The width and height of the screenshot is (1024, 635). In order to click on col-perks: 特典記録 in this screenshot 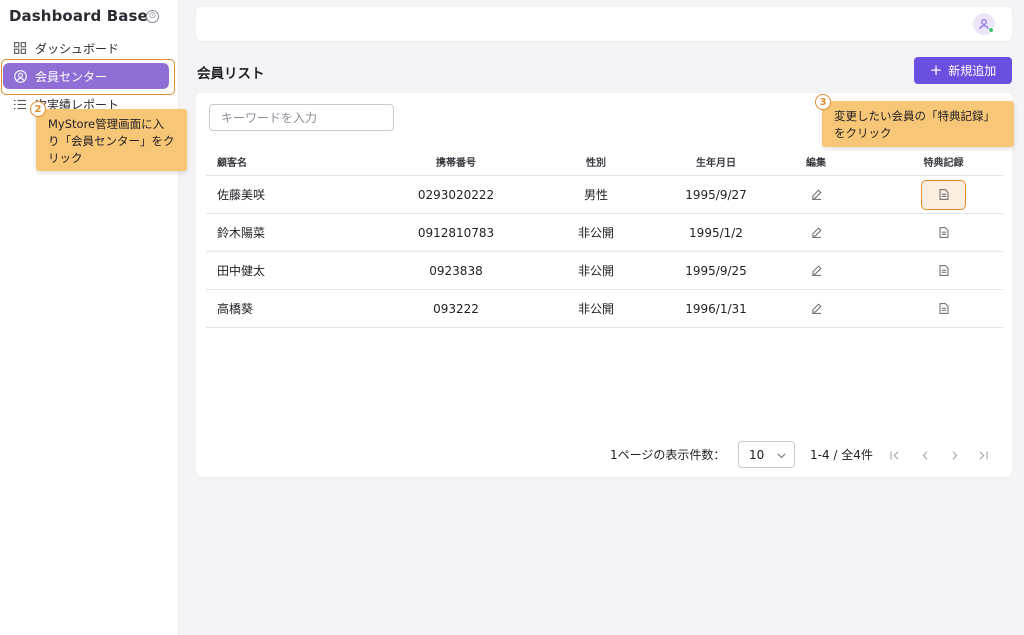, I will do `click(943, 163)`.